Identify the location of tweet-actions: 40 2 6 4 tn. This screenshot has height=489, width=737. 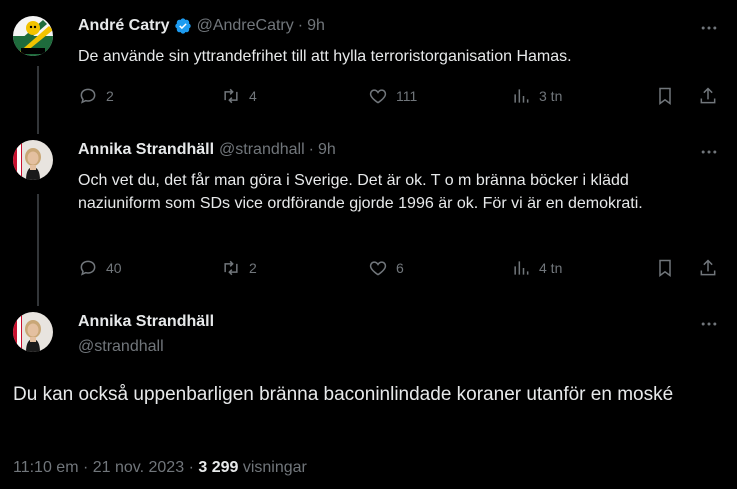
(401, 268).